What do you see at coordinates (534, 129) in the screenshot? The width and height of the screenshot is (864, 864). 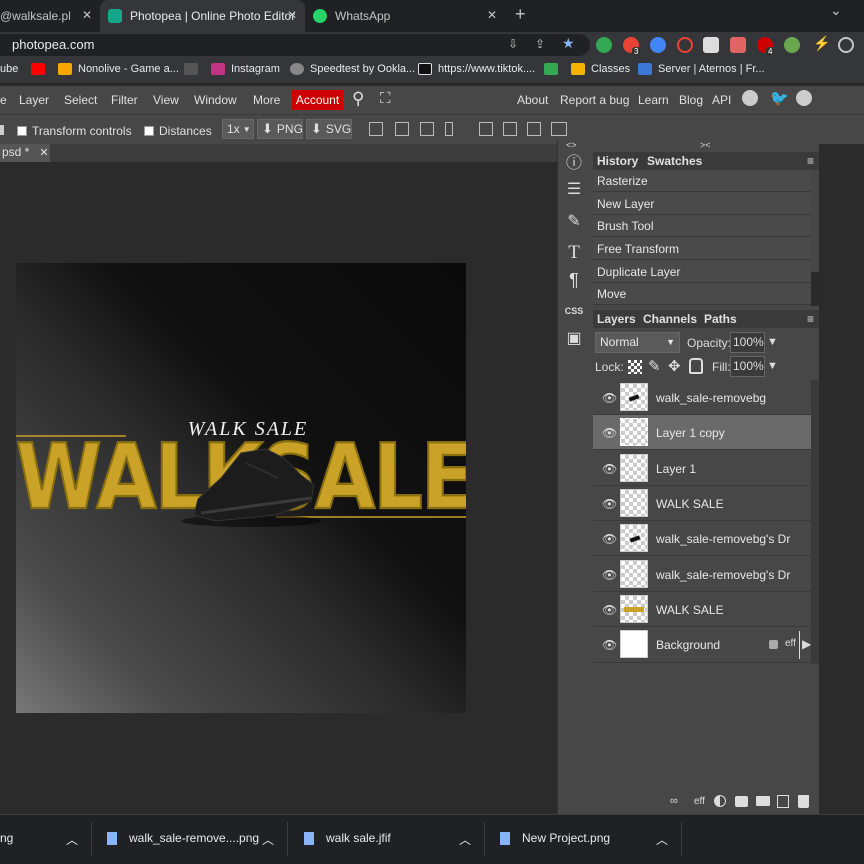 I see `align-bottom-icon` at bounding box center [534, 129].